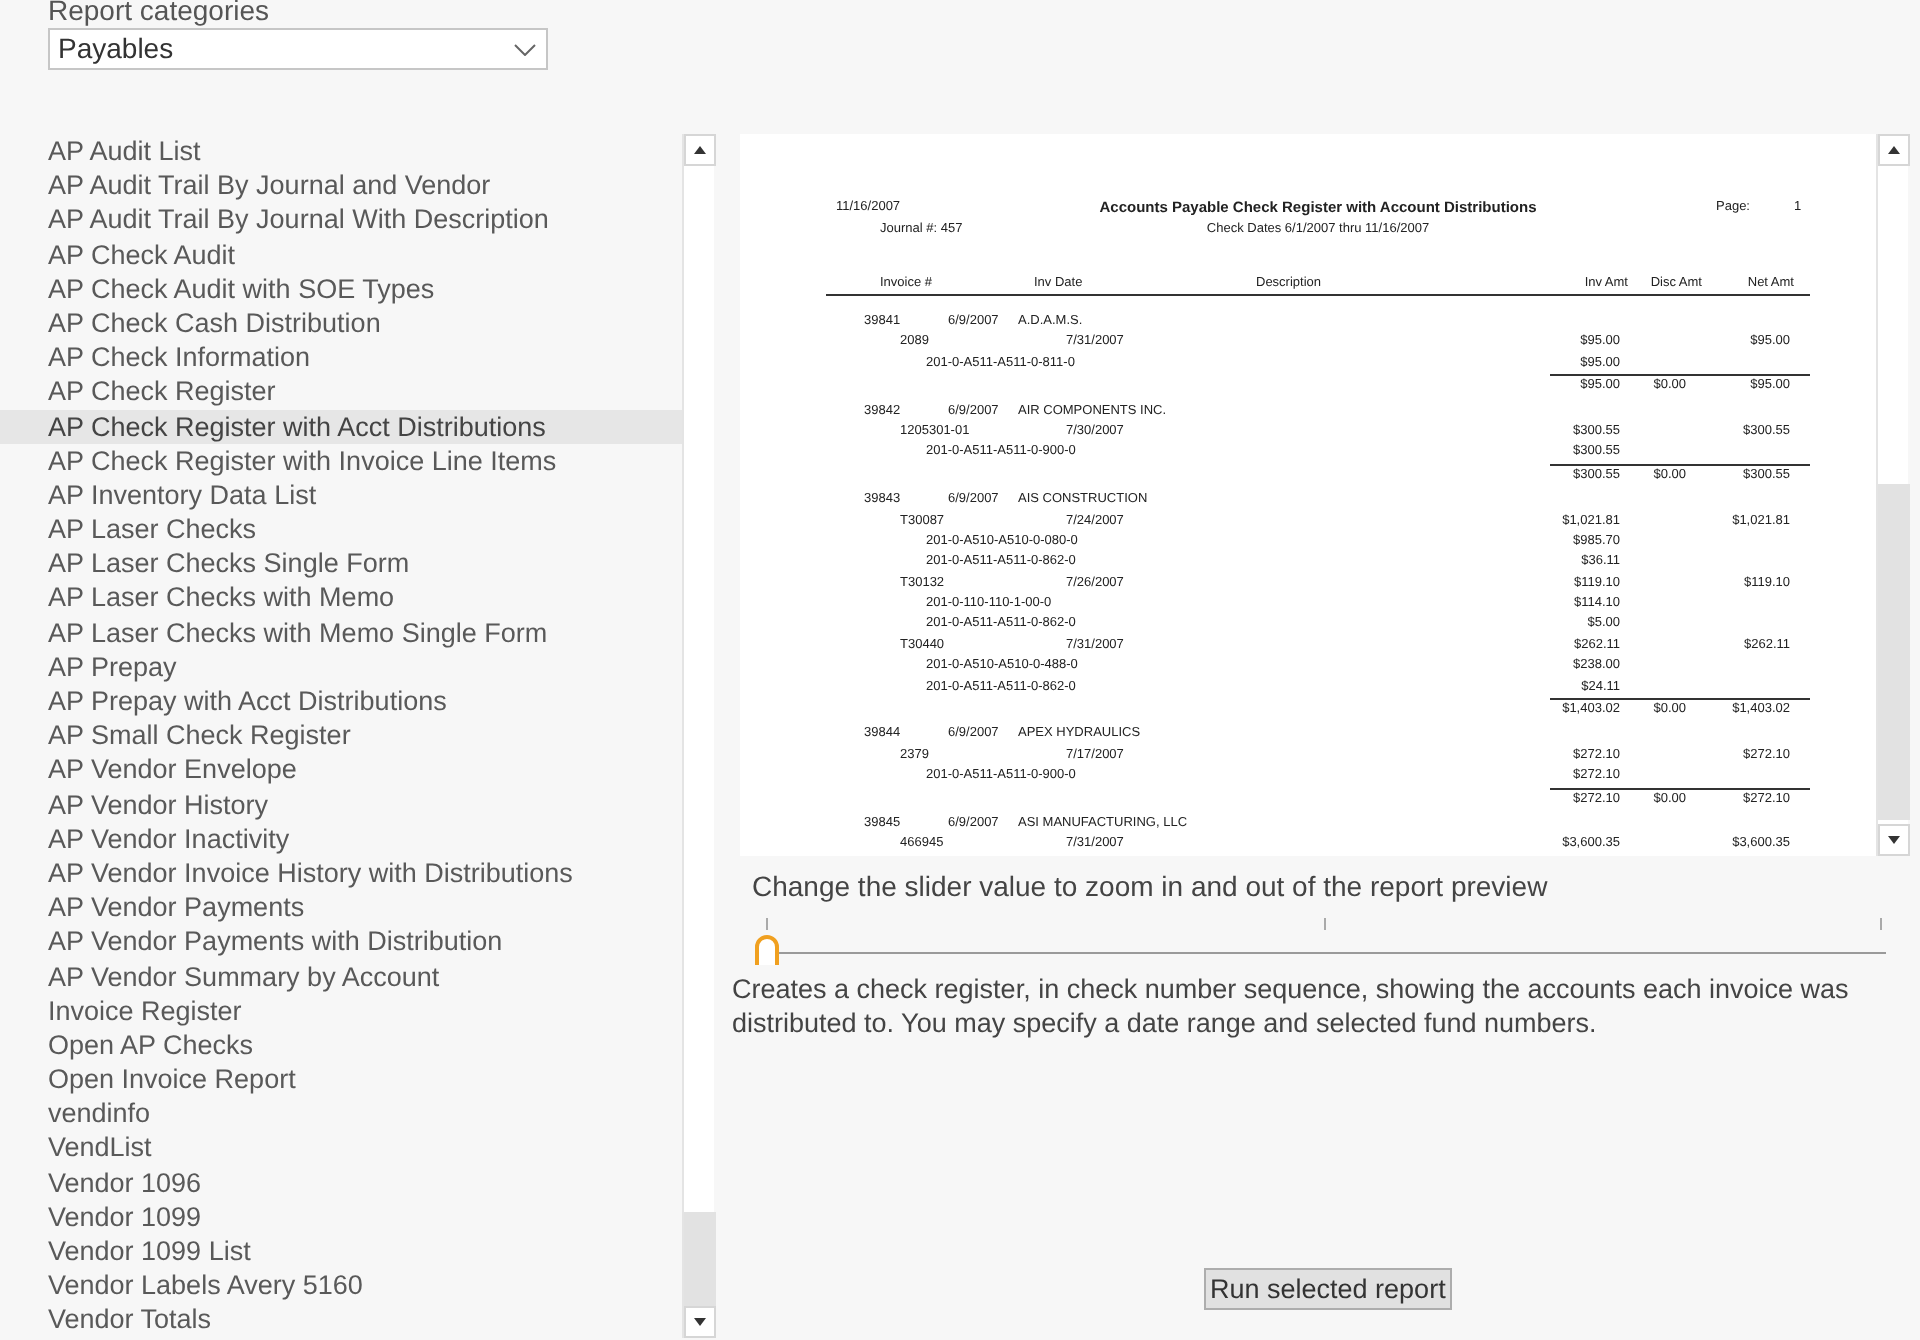 The width and height of the screenshot is (1920, 1340). What do you see at coordinates (341, 254) in the screenshot?
I see `report-list-item: AP Check Audit` at bounding box center [341, 254].